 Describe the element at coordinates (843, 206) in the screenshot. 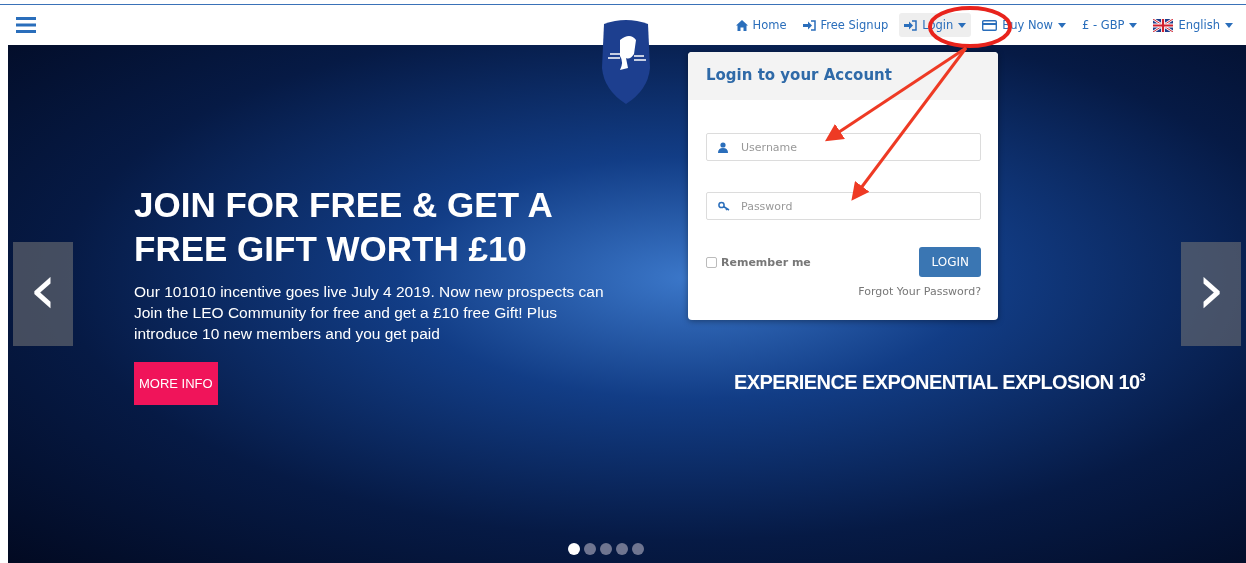

I see `password-field: Password` at that location.